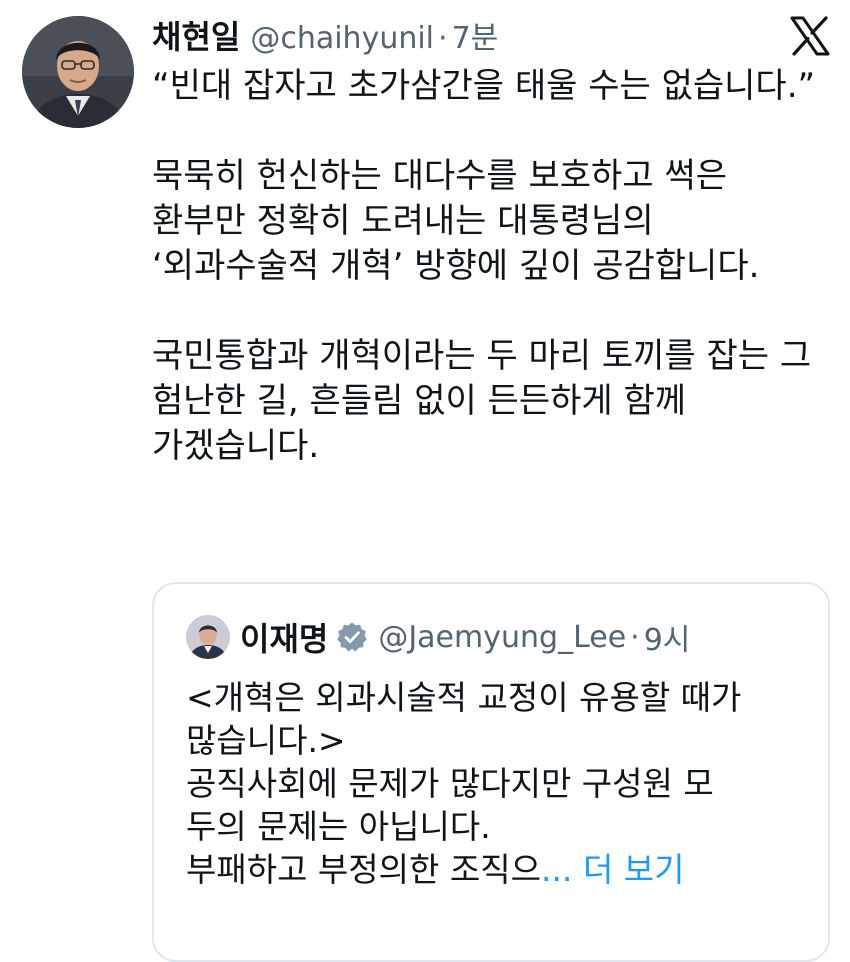 Image resolution: width=850 pixels, height=962 pixels. Describe the element at coordinates (342, 38) in the screenshot. I see `author-handle: @chaihyunil` at that location.